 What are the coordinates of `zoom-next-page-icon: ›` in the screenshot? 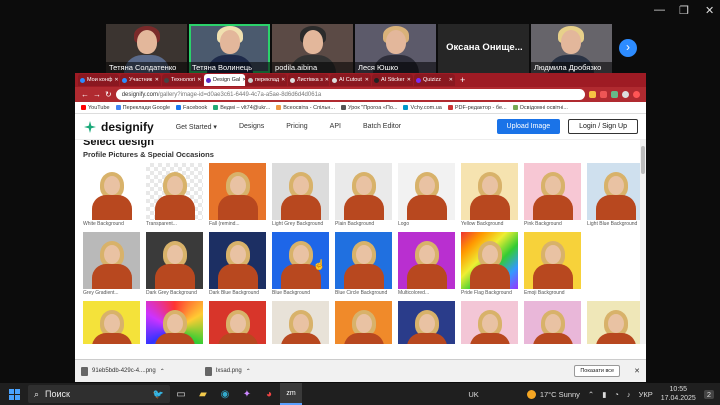 It's located at (628, 48).